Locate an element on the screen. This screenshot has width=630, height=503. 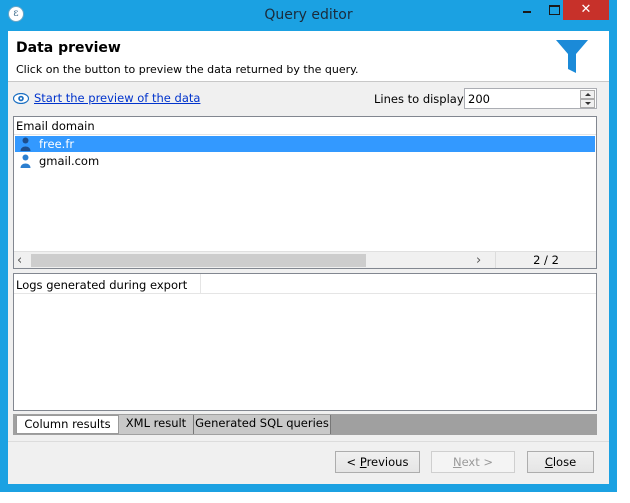
close-button-mnemonic: C is located at coordinates (548, 462).